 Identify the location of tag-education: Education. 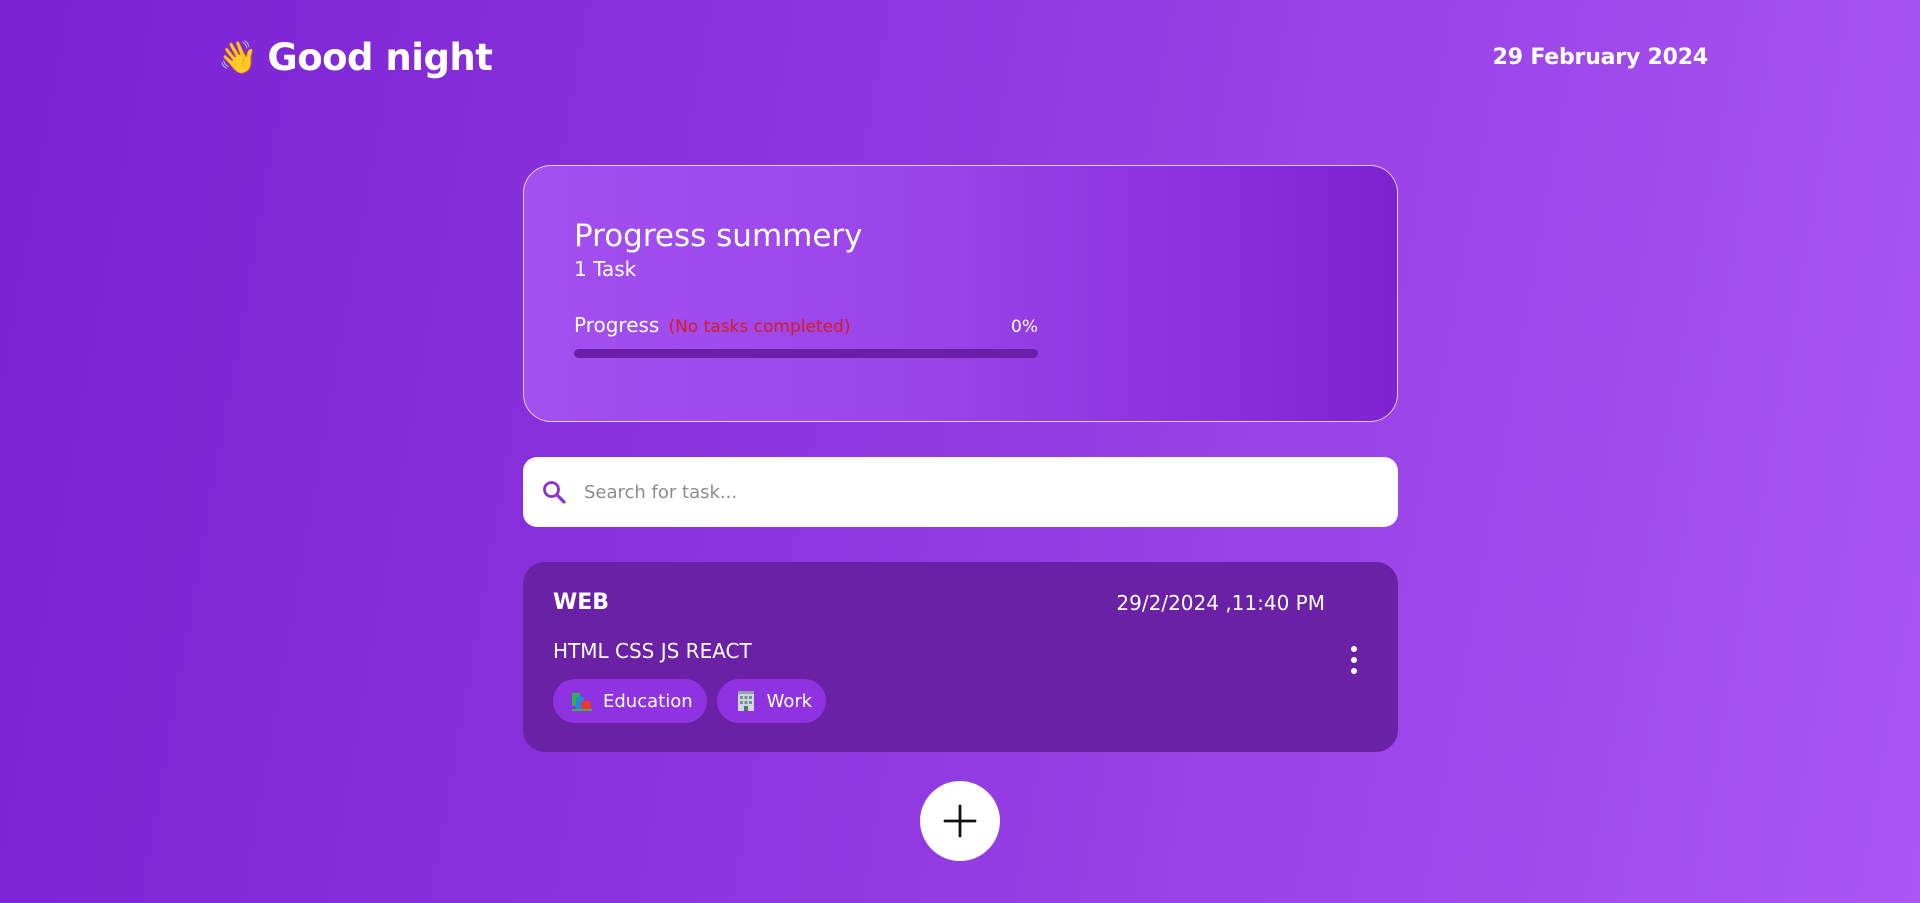
(630, 701).